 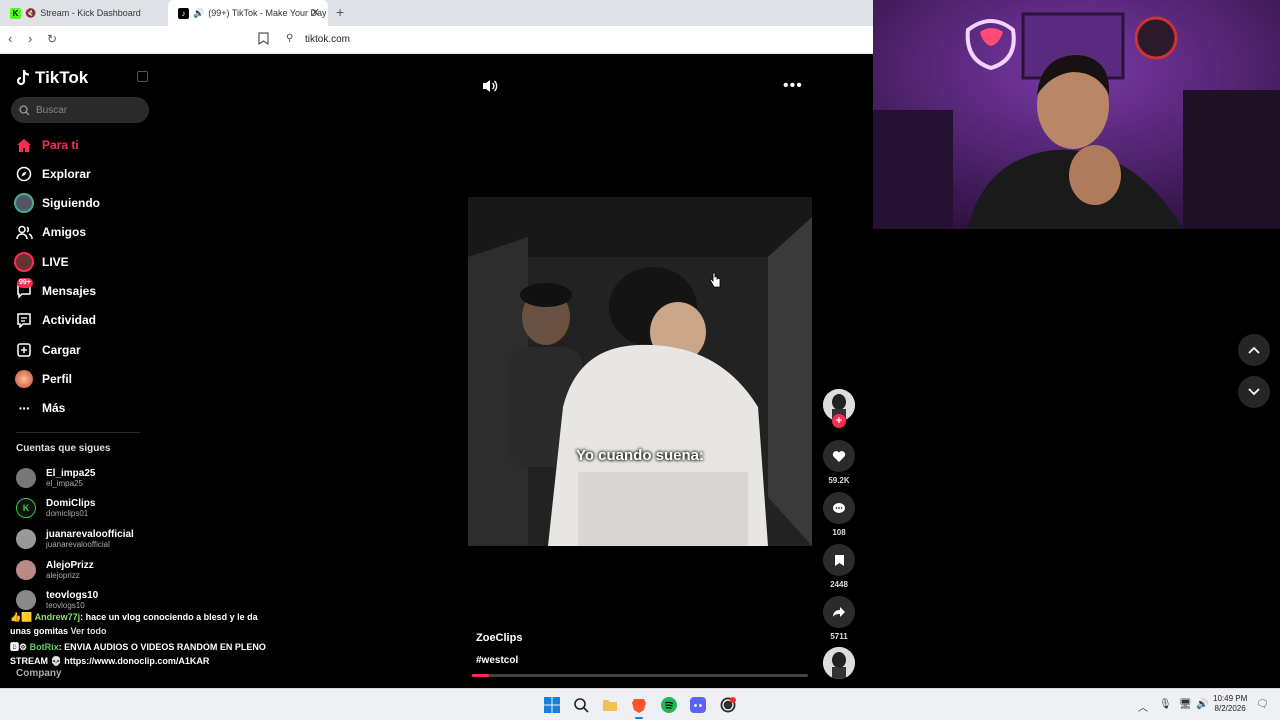 I want to click on video-player: Yo cuando suena:, so click(x=640, y=371).